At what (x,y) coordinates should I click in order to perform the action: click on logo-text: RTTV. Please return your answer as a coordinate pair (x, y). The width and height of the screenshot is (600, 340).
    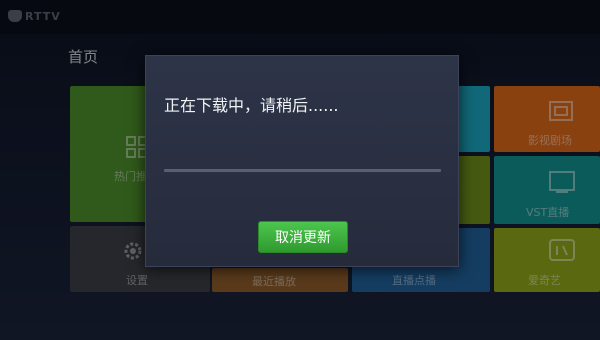
    Looking at the image, I should click on (43, 16).